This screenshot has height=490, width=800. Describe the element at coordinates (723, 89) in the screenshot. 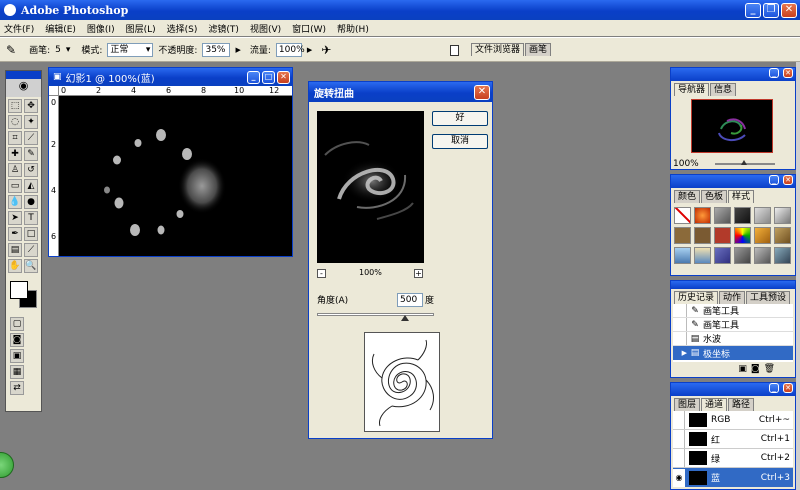

I see `tab-info: 信息` at that location.